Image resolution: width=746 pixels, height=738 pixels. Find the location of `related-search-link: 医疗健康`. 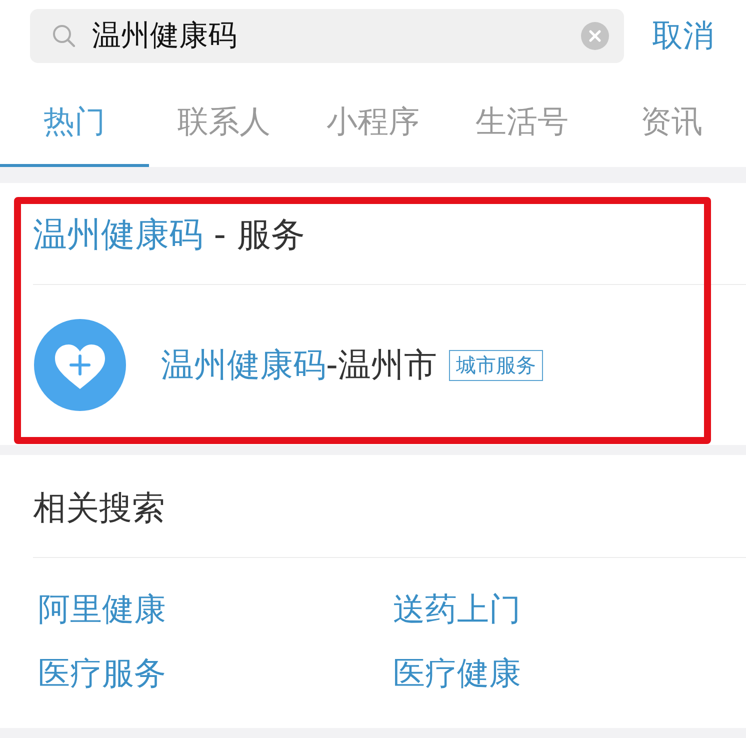

related-search-link: 医疗健康 is located at coordinates (457, 673).